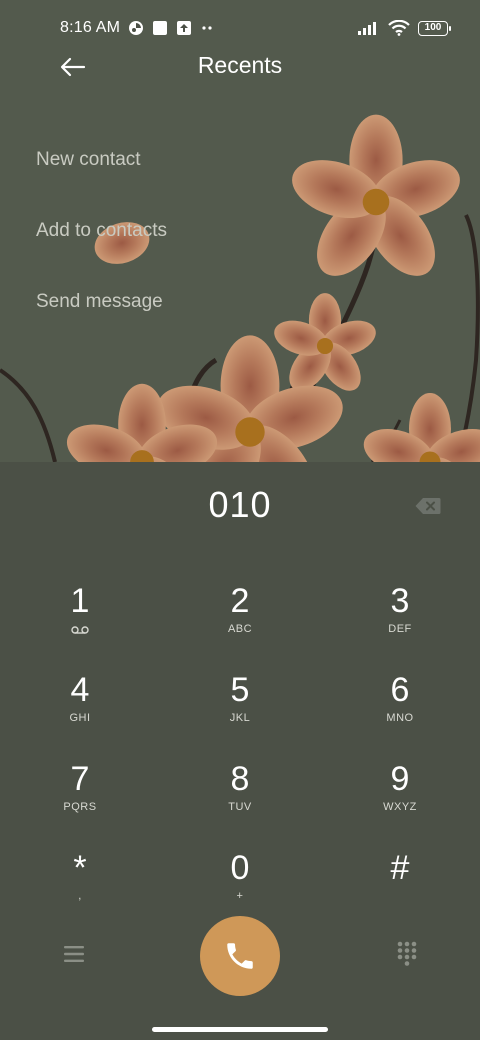 The width and height of the screenshot is (480, 1040). What do you see at coordinates (184, 28) in the screenshot?
I see `upload-icon` at bounding box center [184, 28].